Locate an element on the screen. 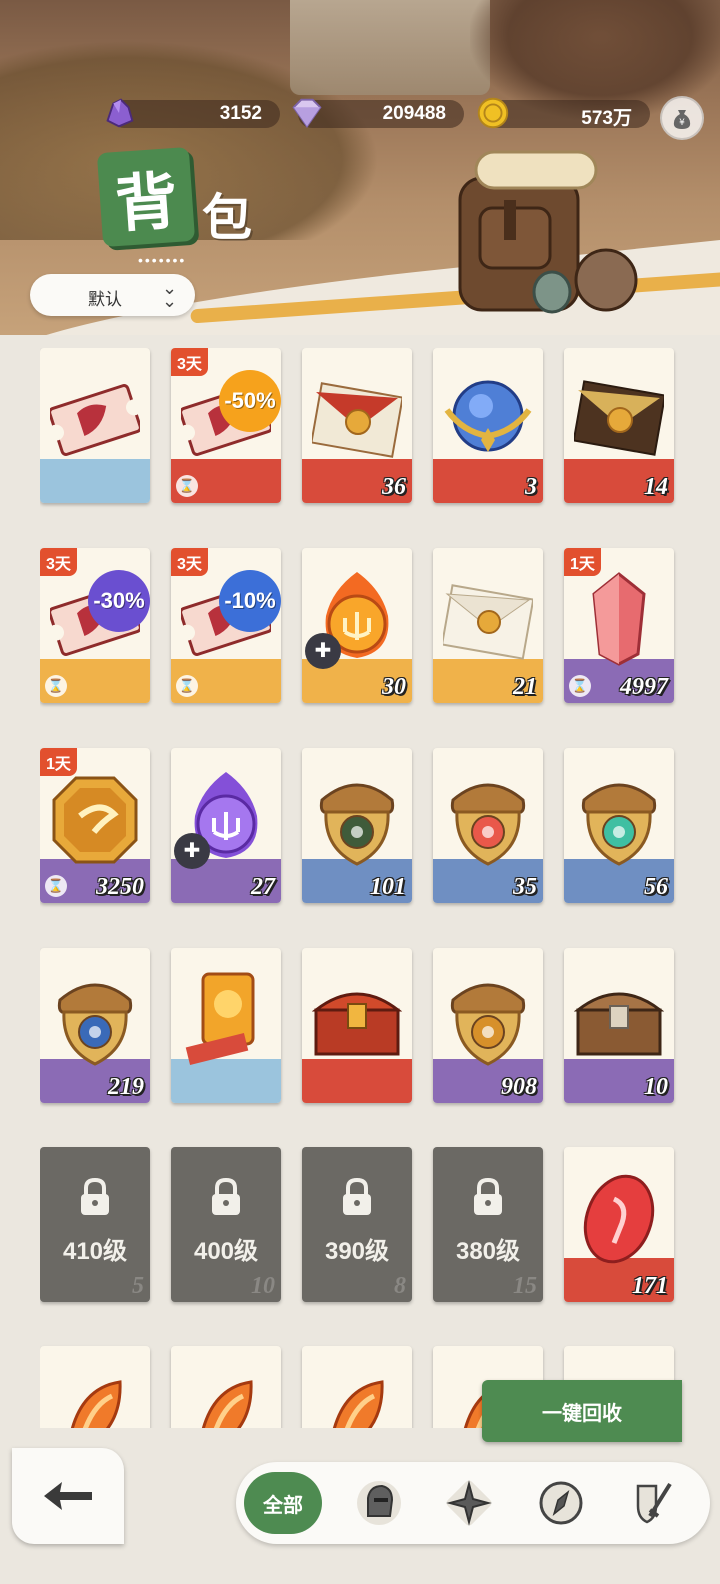 This screenshot has width=720, height=1584. item-card: 1天 ⌛ 3250 is located at coordinates (95, 825).